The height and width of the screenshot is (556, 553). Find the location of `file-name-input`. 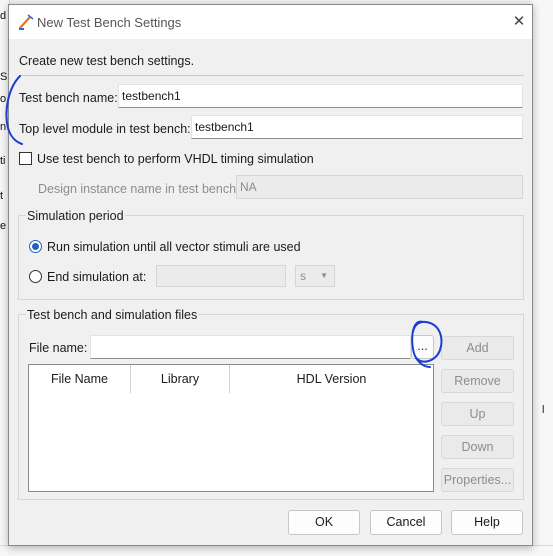

file-name-input is located at coordinates (250, 347).